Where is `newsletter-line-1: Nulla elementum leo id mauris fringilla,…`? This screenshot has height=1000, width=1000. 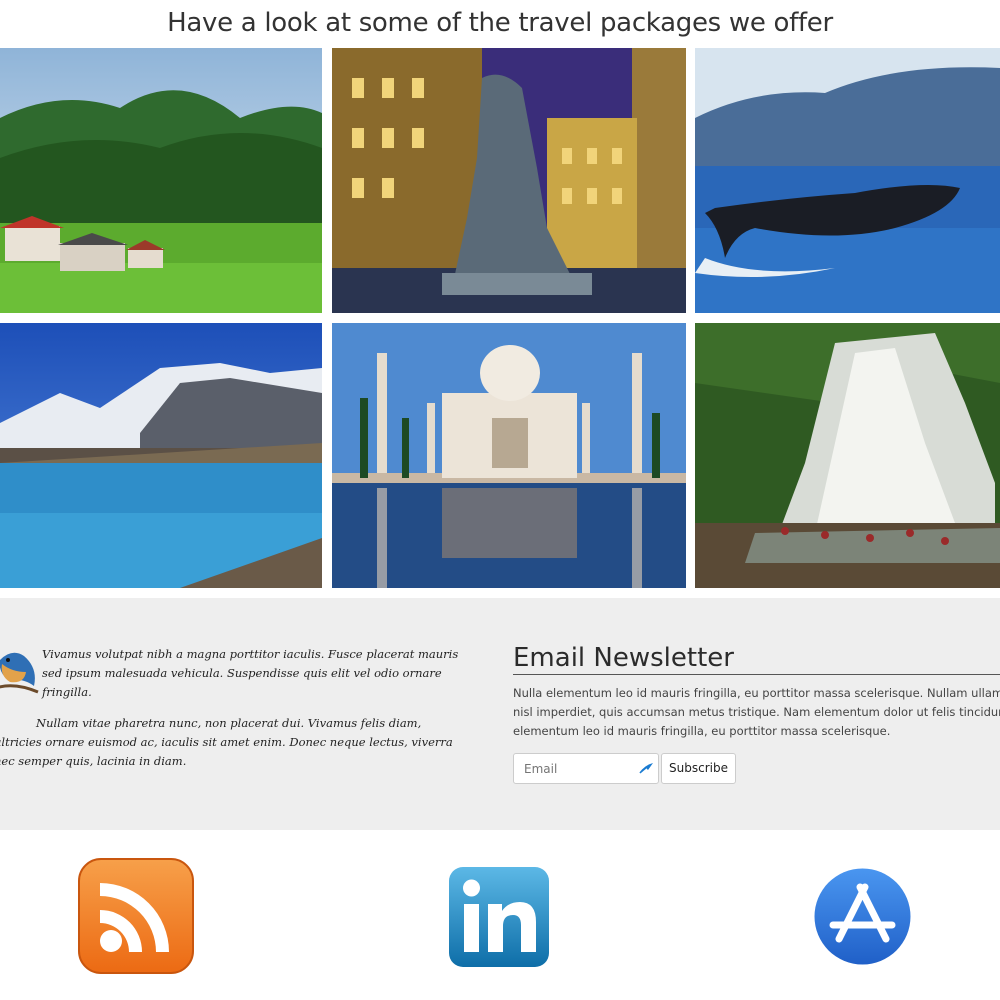
newsletter-line-1: Nulla elementum leo id mauris fringilla,… is located at coordinates (756, 693).